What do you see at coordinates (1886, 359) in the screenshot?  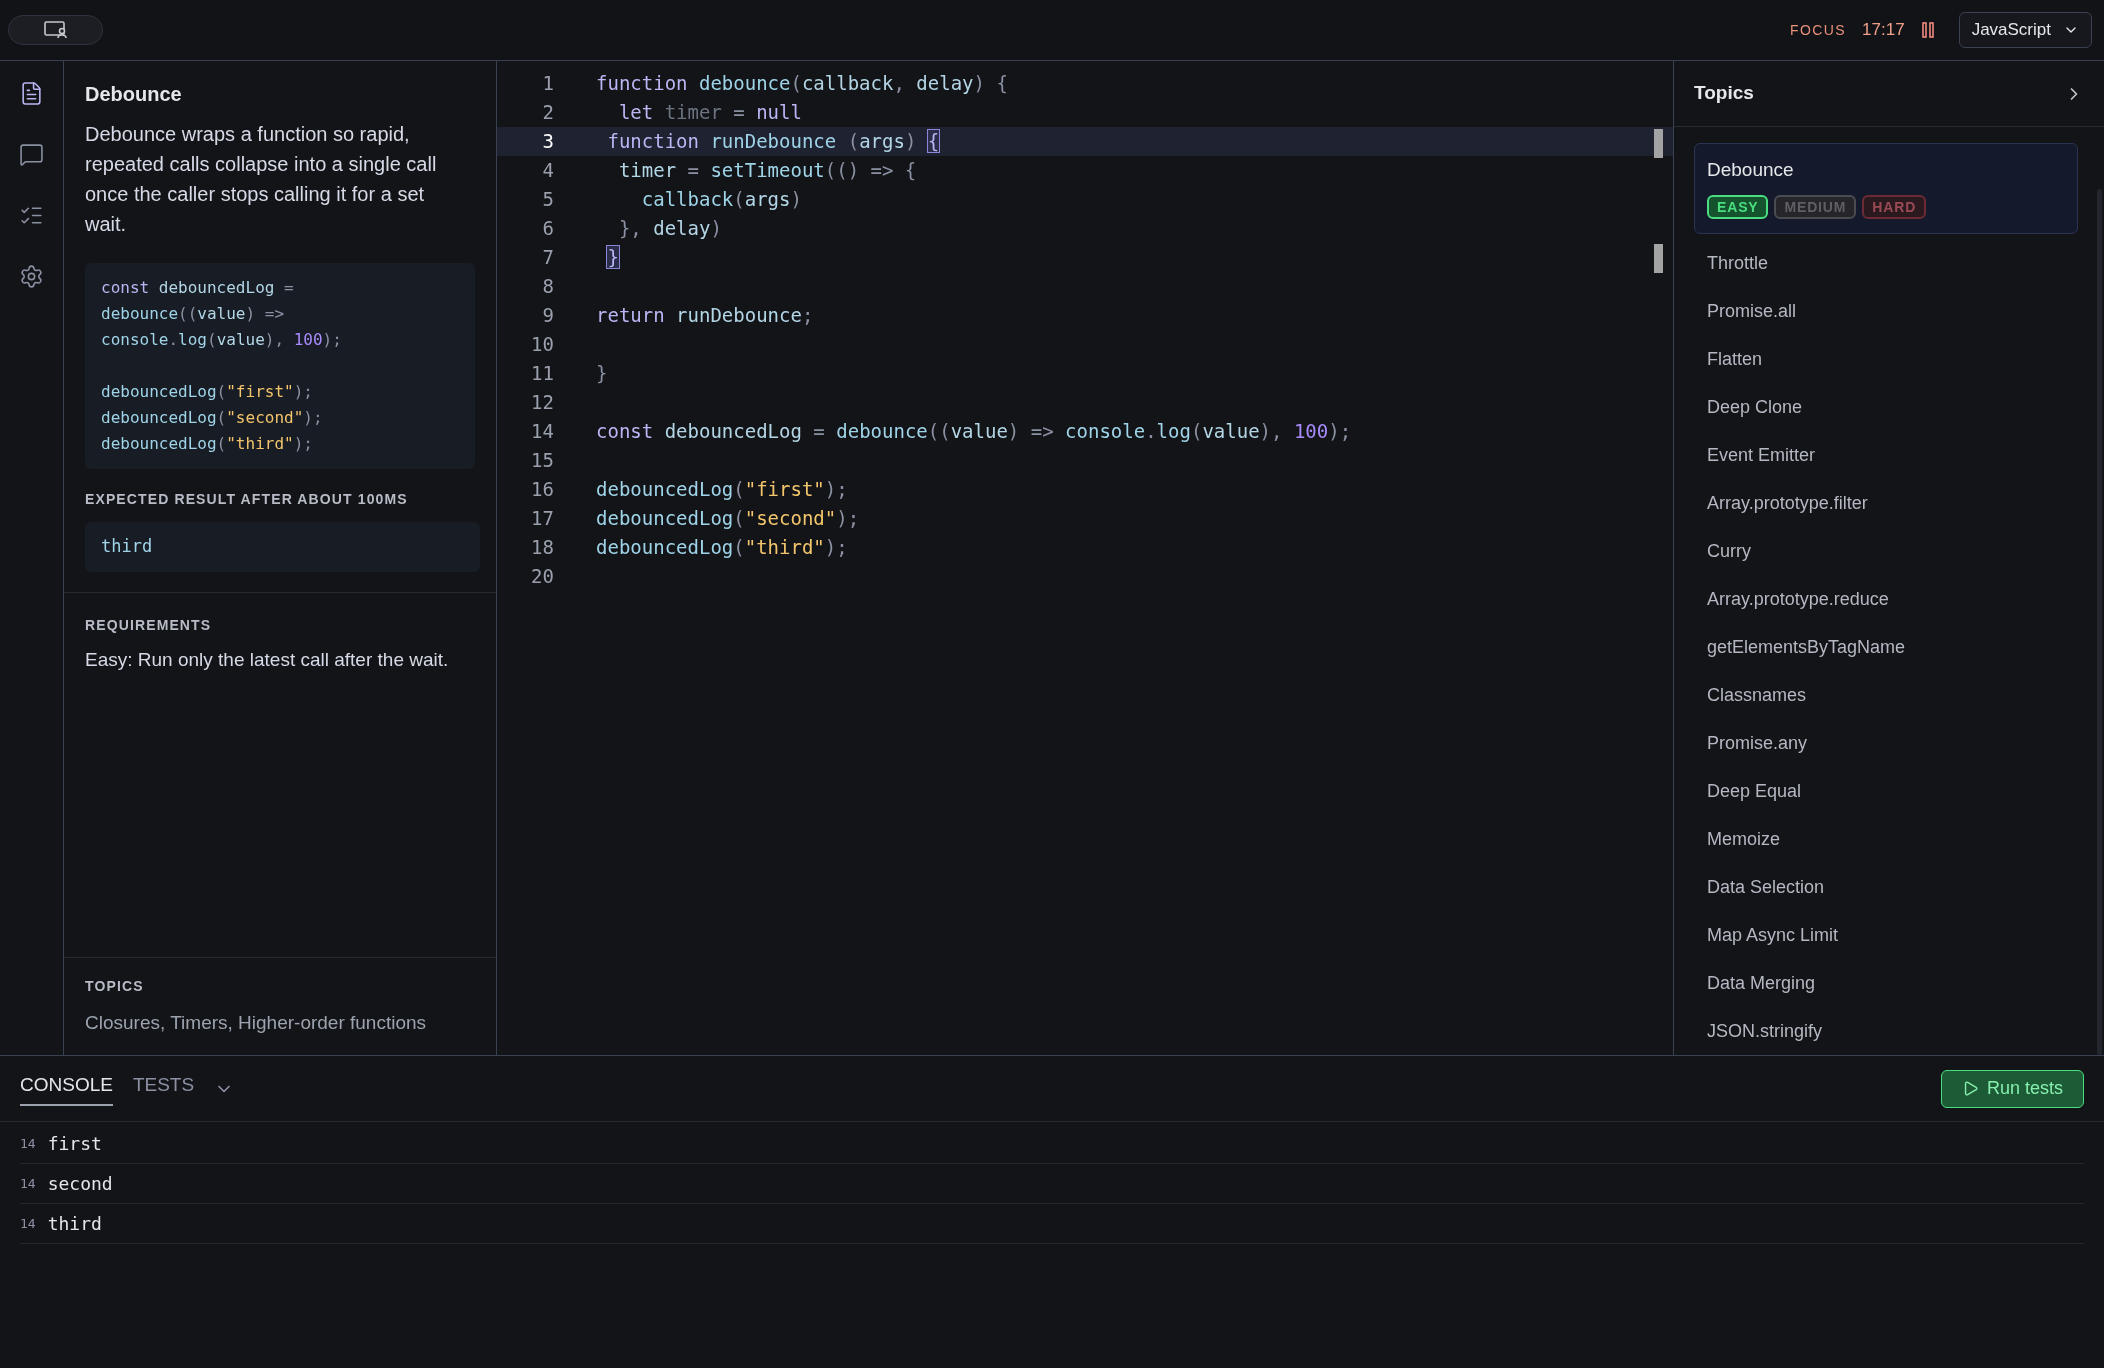 I see `topic-item: Flatten` at bounding box center [1886, 359].